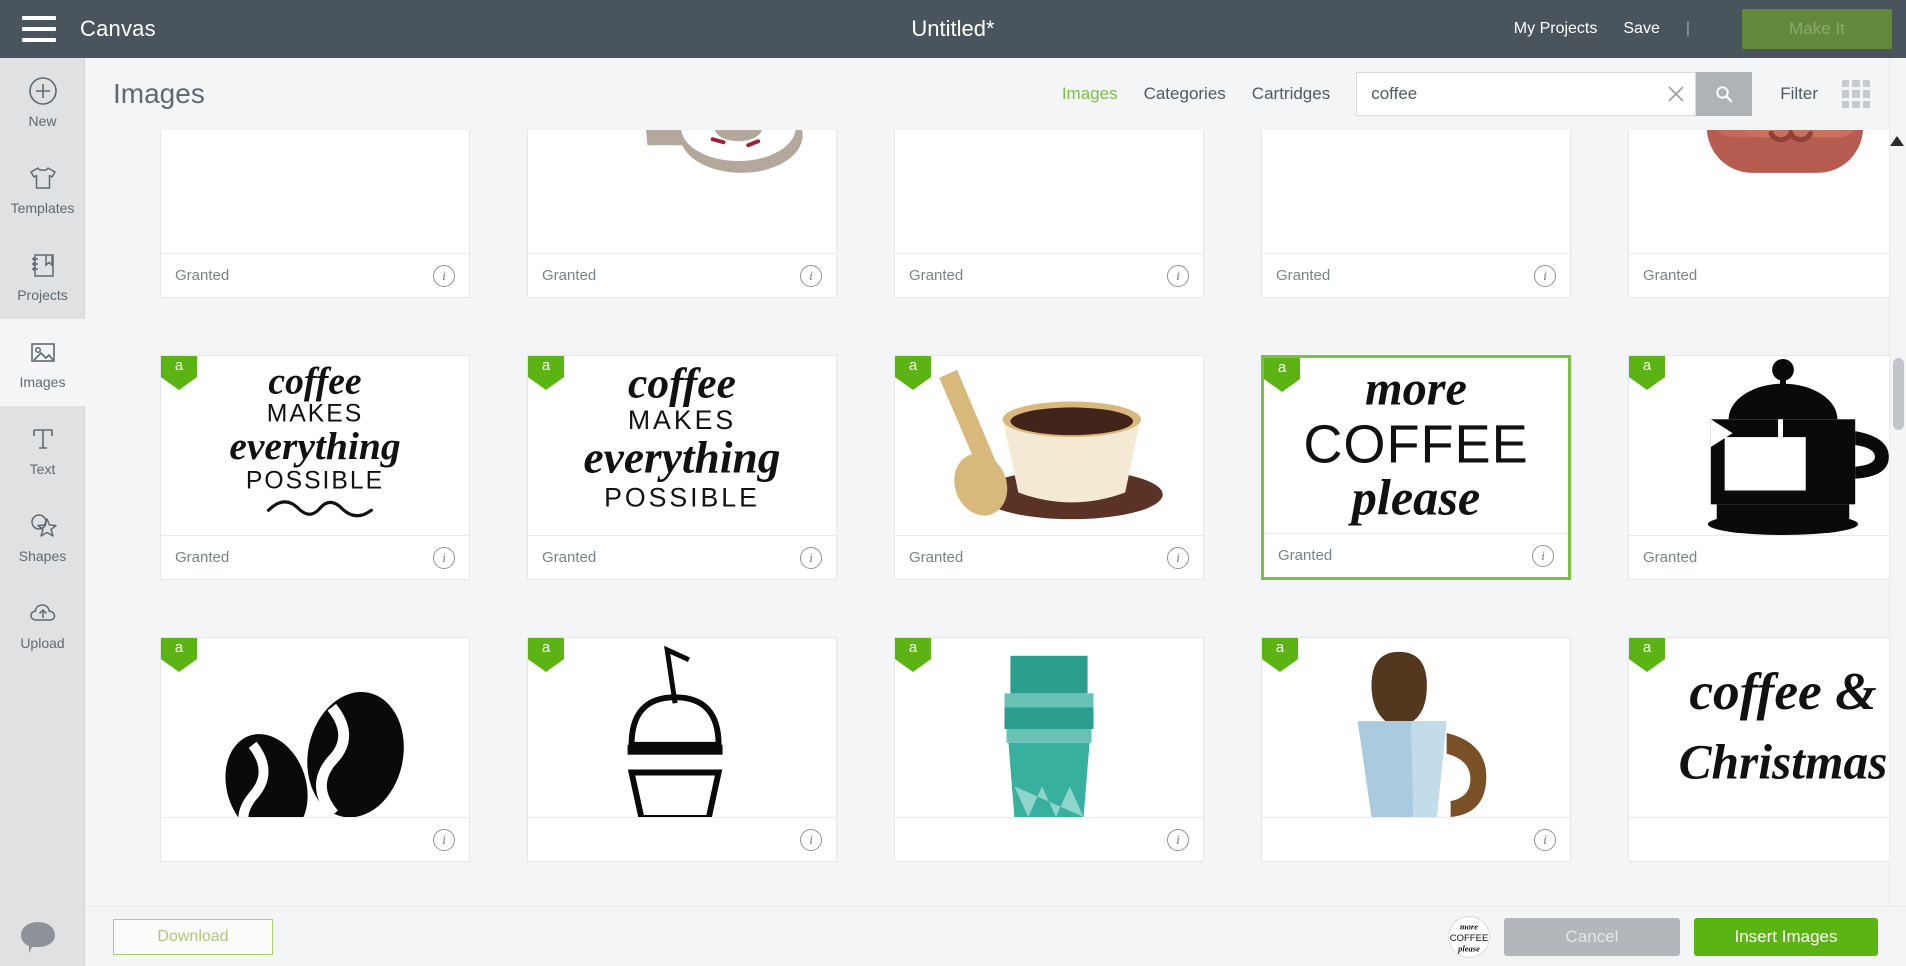  What do you see at coordinates (1676, 94) in the screenshot?
I see `close-x-icon` at bounding box center [1676, 94].